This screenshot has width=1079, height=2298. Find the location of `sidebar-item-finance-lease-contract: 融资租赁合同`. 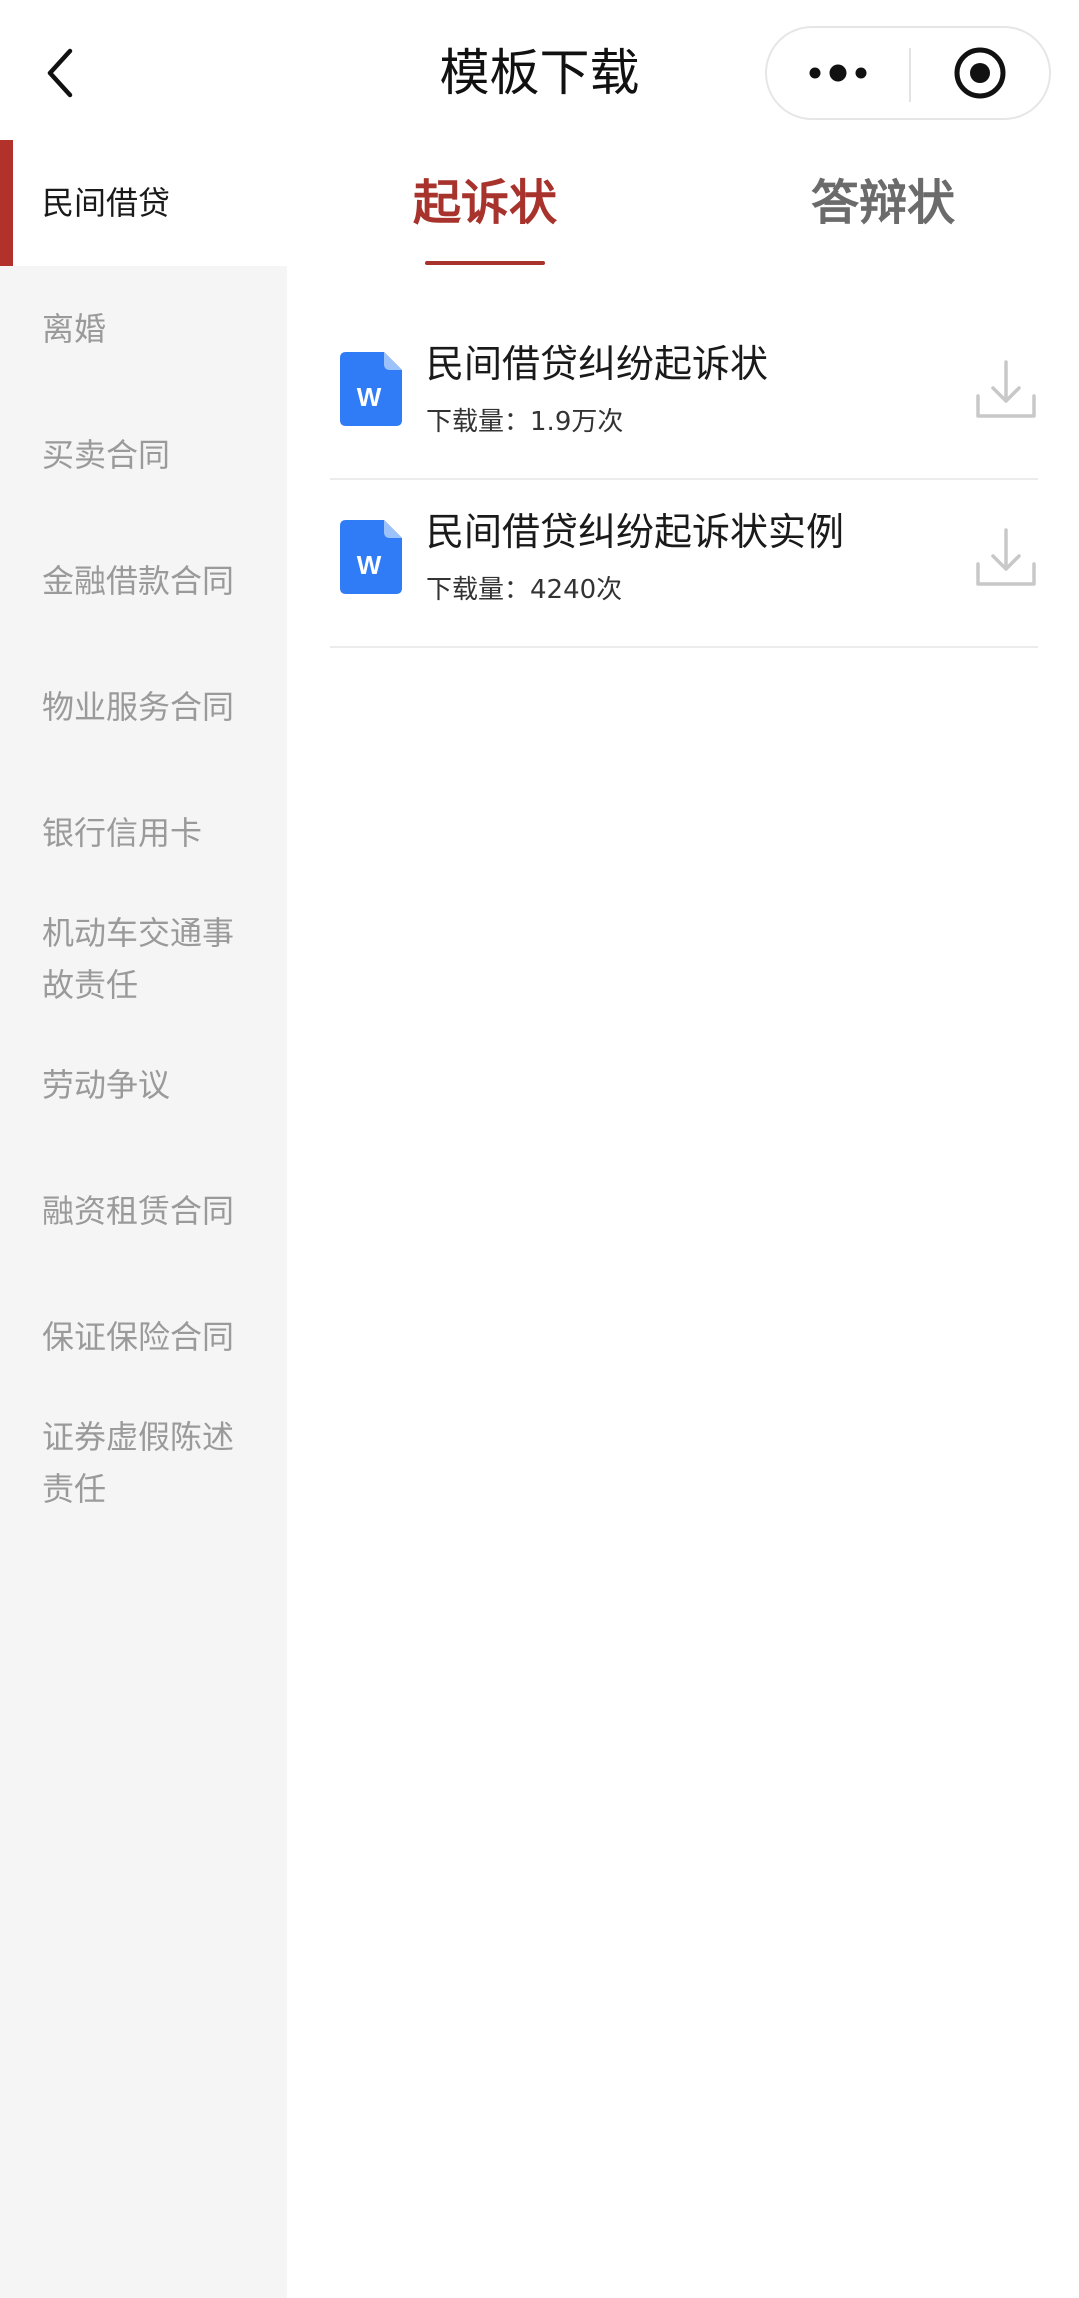

sidebar-item-finance-lease-contract: 融资租赁合同 is located at coordinates (143, 1211).